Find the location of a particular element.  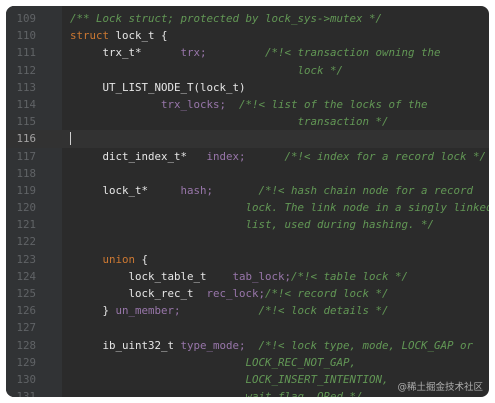

code-line: 126 } un_member; /*!< lock details */ is located at coordinates (247, 310).